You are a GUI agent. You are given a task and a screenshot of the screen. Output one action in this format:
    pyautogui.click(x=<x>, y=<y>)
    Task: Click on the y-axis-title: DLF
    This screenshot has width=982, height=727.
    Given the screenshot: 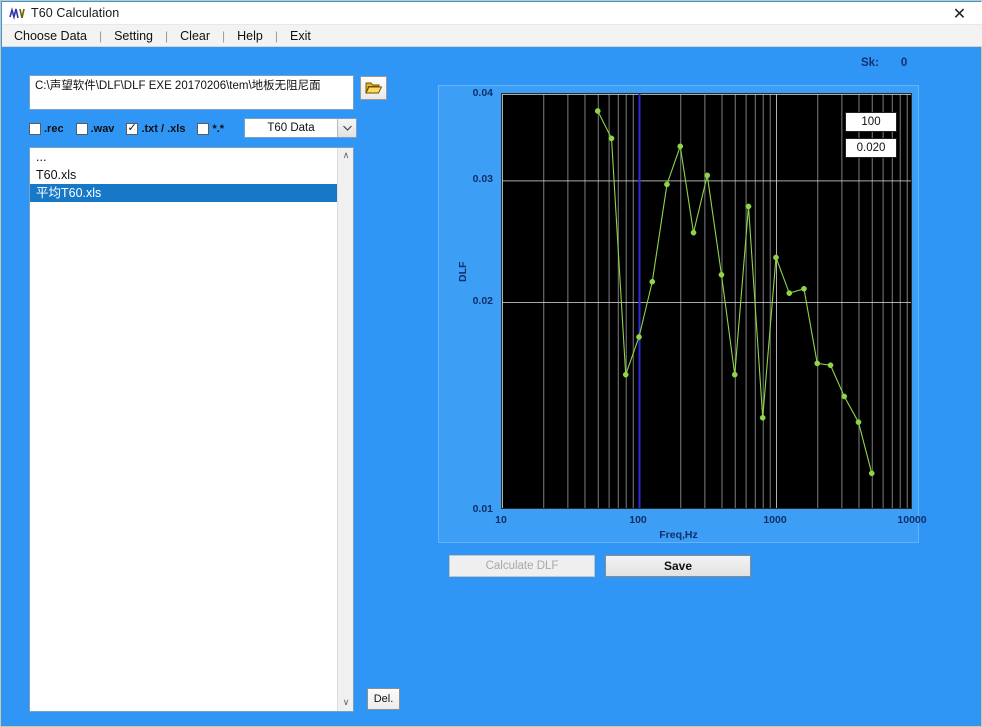 What is the action you would take?
    pyautogui.click(x=463, y=271)
    